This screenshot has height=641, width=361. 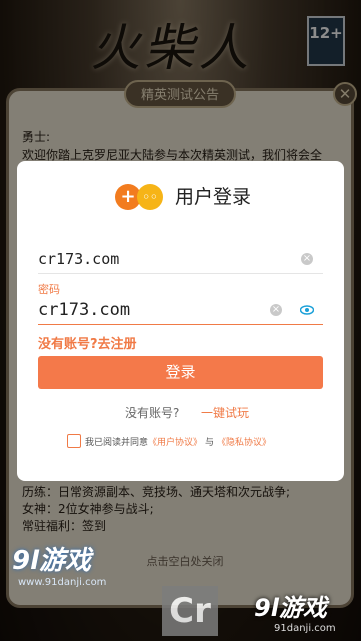 I want to click on quick-trial-link: 一键试玩, so click(x=225, y=412).